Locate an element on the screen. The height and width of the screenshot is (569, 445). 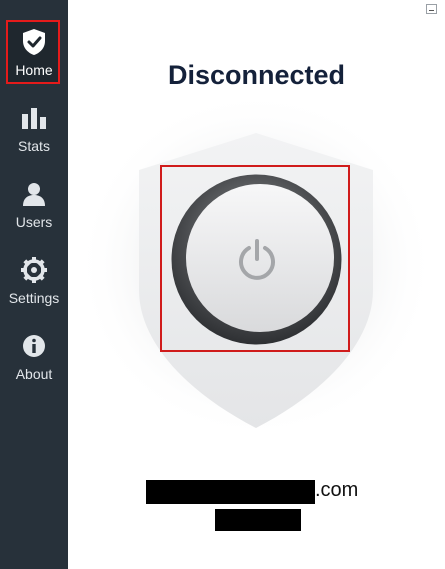
power-icon is located at coordinates (257, 259).